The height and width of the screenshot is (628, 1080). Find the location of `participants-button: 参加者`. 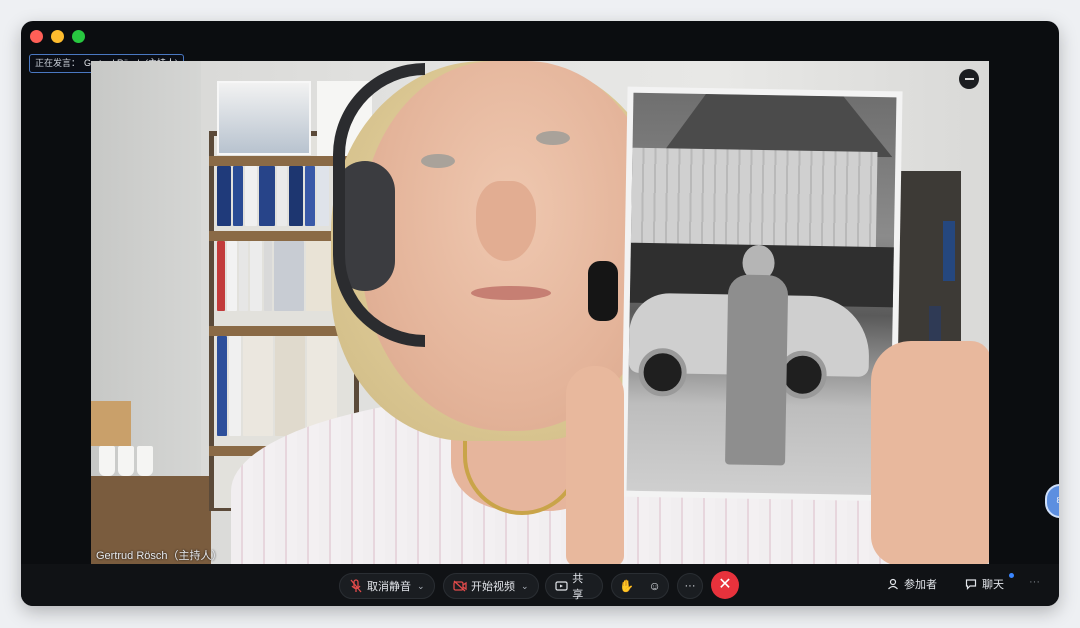

participants-button: 参加者 is located at coordinates (912, 584).